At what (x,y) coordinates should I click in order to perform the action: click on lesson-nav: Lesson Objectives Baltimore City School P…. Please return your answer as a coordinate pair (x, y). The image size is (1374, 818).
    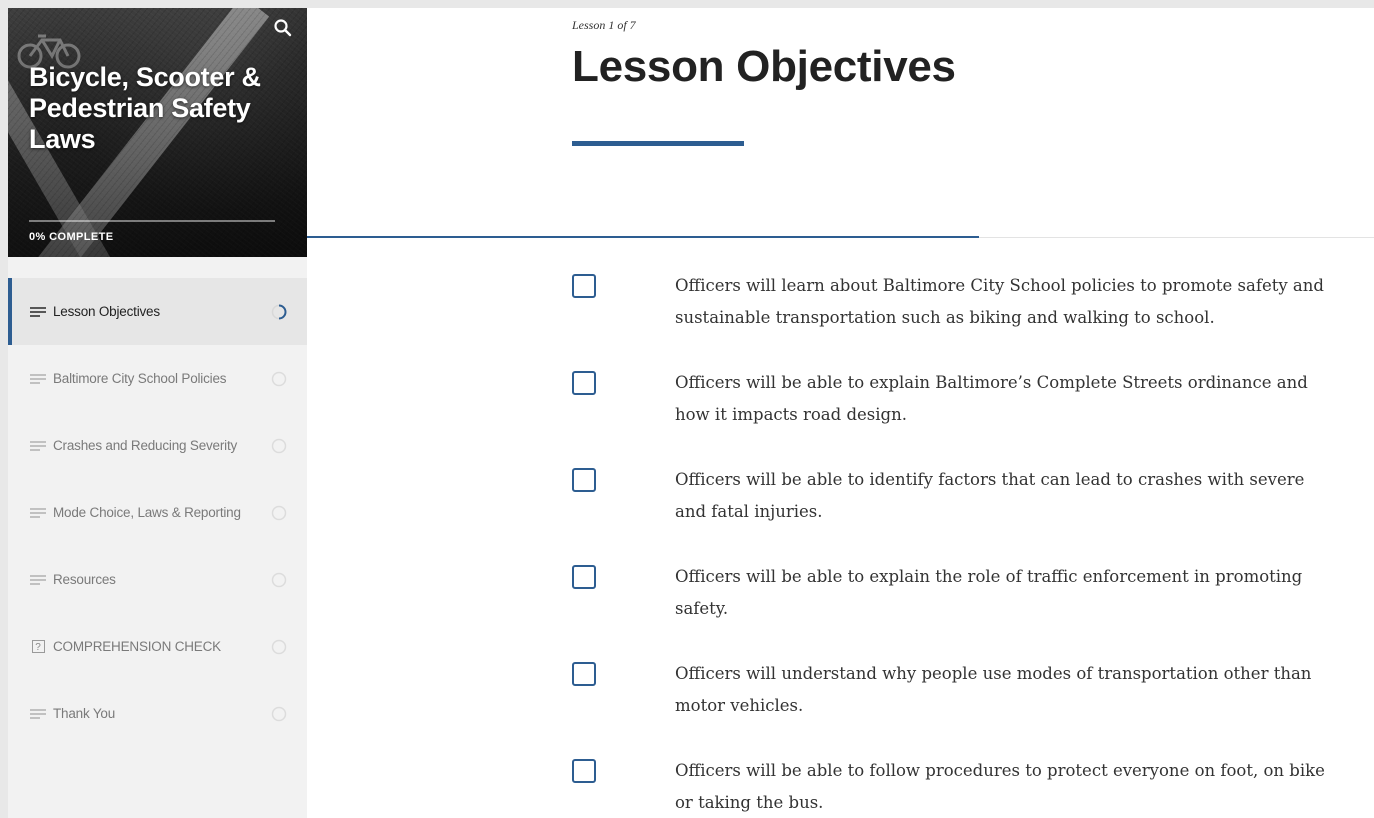
    Looking at the image, I should click on (157, 512).